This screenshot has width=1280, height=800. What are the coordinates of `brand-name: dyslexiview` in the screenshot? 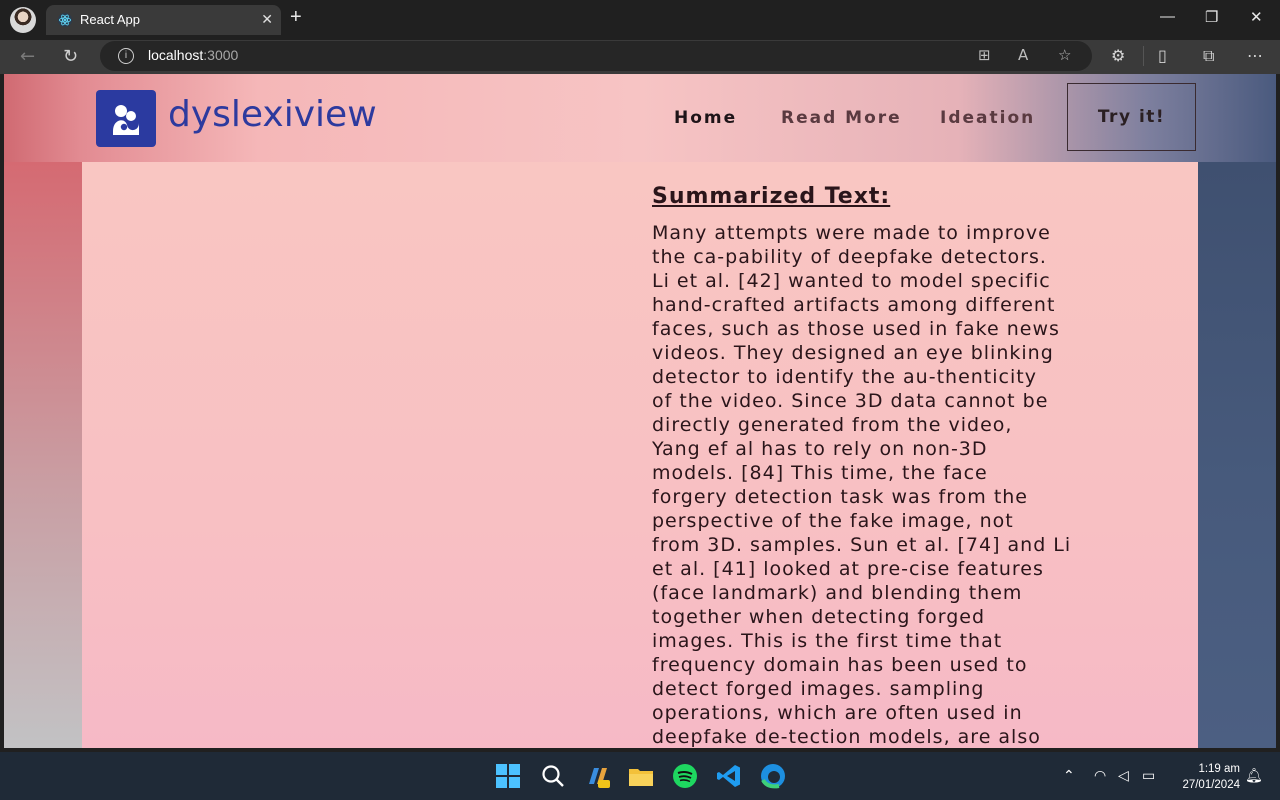 It's located at (272, 114).